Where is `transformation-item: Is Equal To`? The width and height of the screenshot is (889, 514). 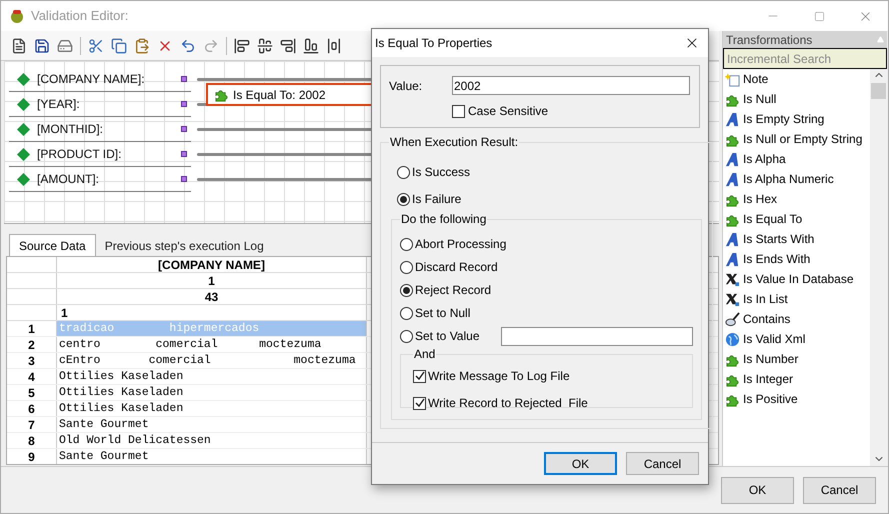
transformation-item: Is Equal To is located at coordinates (796, 219).